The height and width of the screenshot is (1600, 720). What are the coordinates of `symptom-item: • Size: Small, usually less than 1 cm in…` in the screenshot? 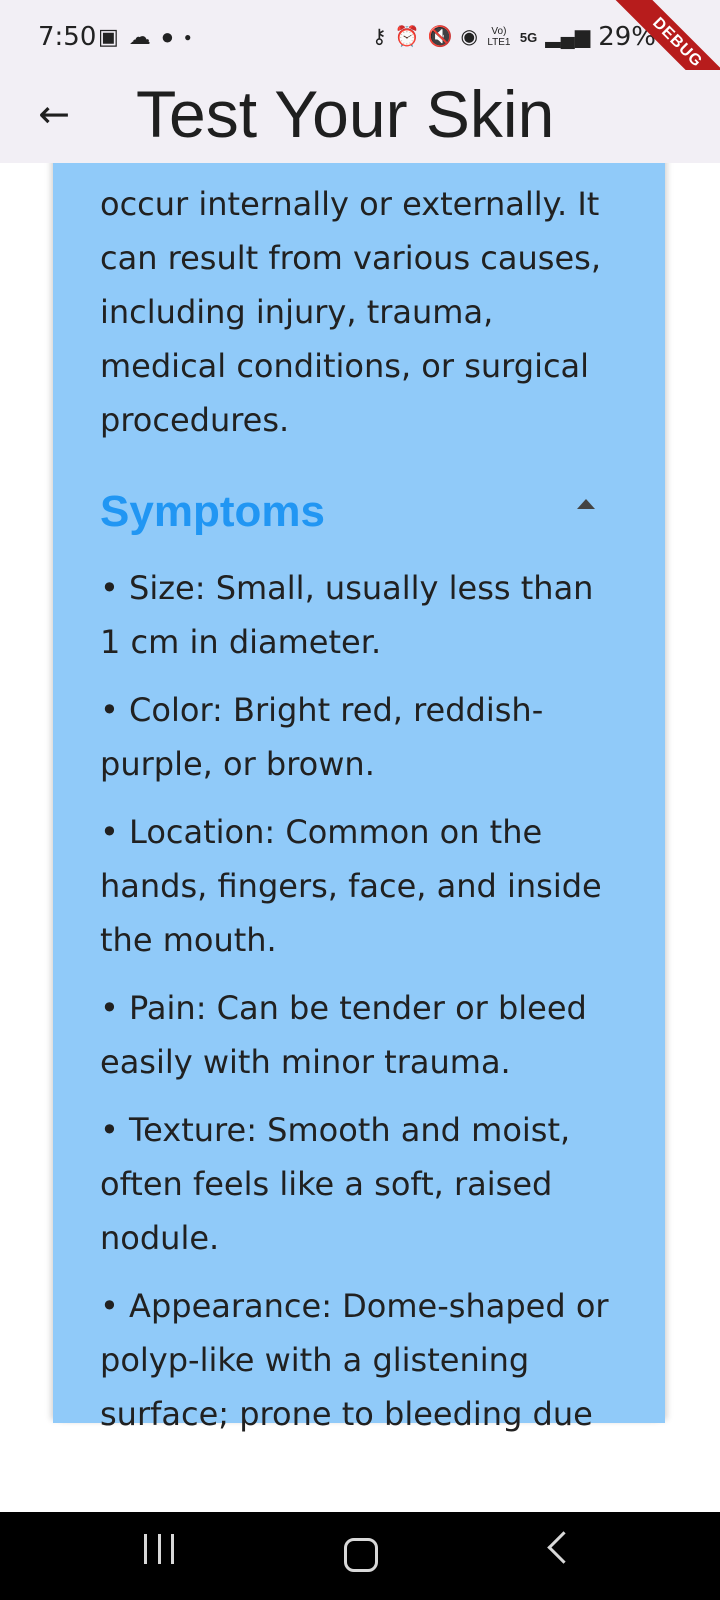 It's located at (347, 615).